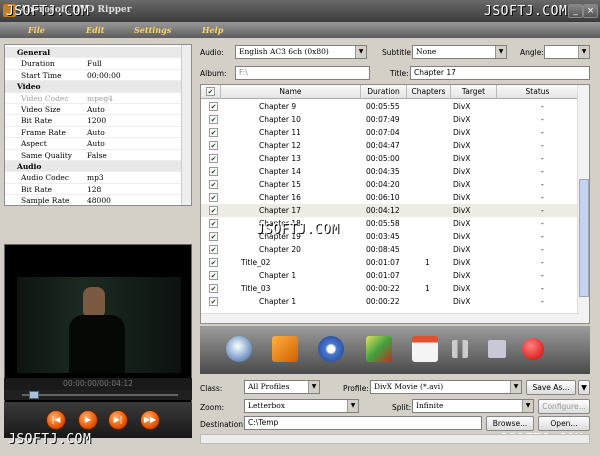 The width and height of the screenshot is (600, 456). What do you see at coordinates (150, 420) in the screenshot?
I see `end-icon: ▶▶` at bounding box center [150, 420].